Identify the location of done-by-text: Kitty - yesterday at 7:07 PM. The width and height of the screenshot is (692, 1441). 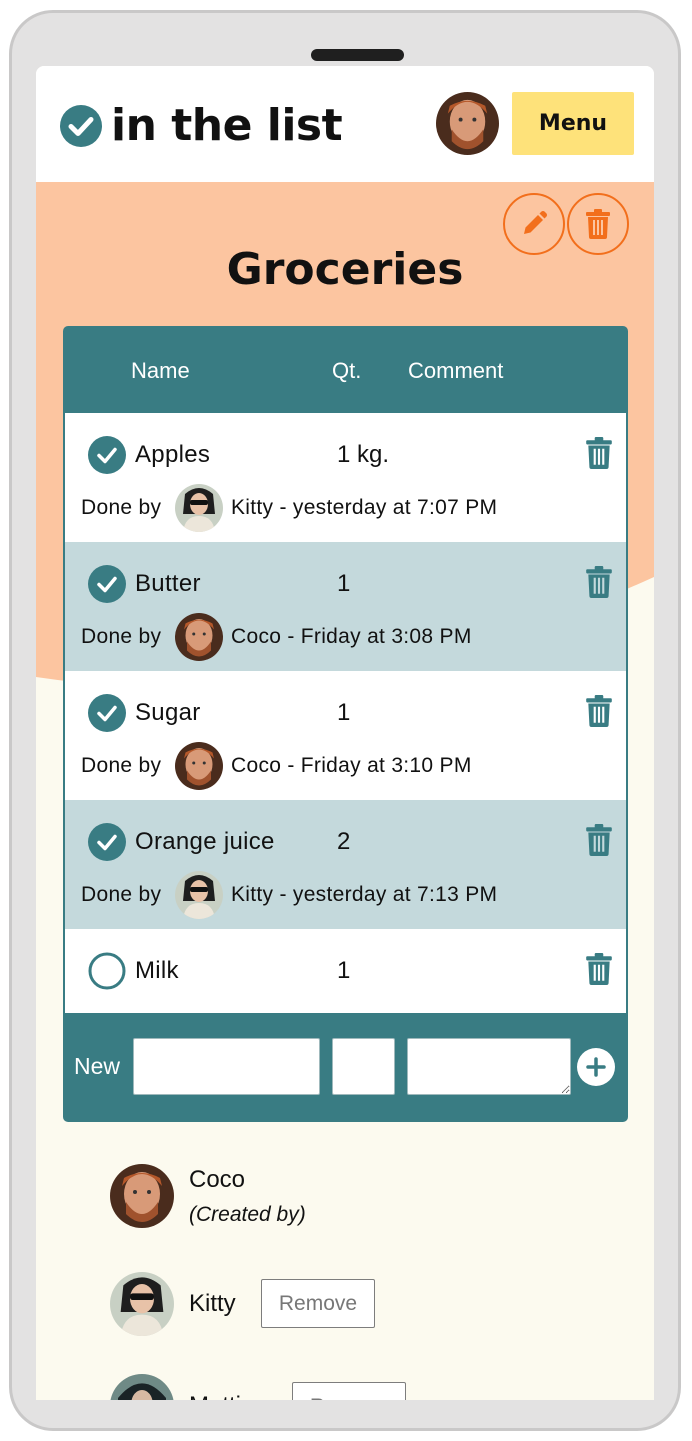
(364, 507).